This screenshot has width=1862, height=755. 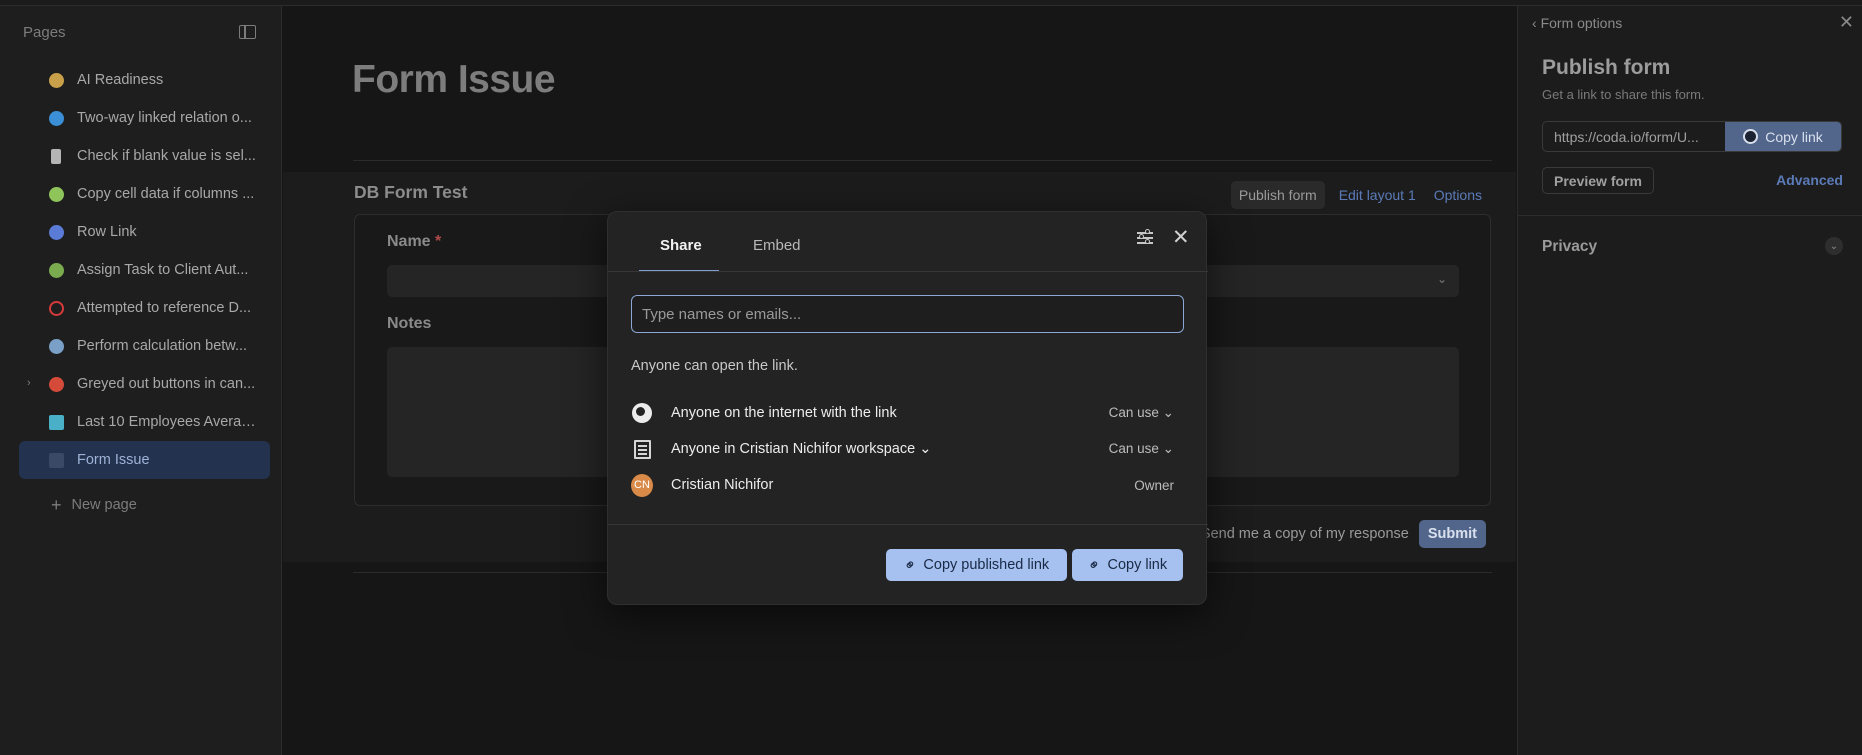 What do you see at coordinates (681, 245) in the screenshot?
I see `tab-share: Share` at bounding box center [681, 245].